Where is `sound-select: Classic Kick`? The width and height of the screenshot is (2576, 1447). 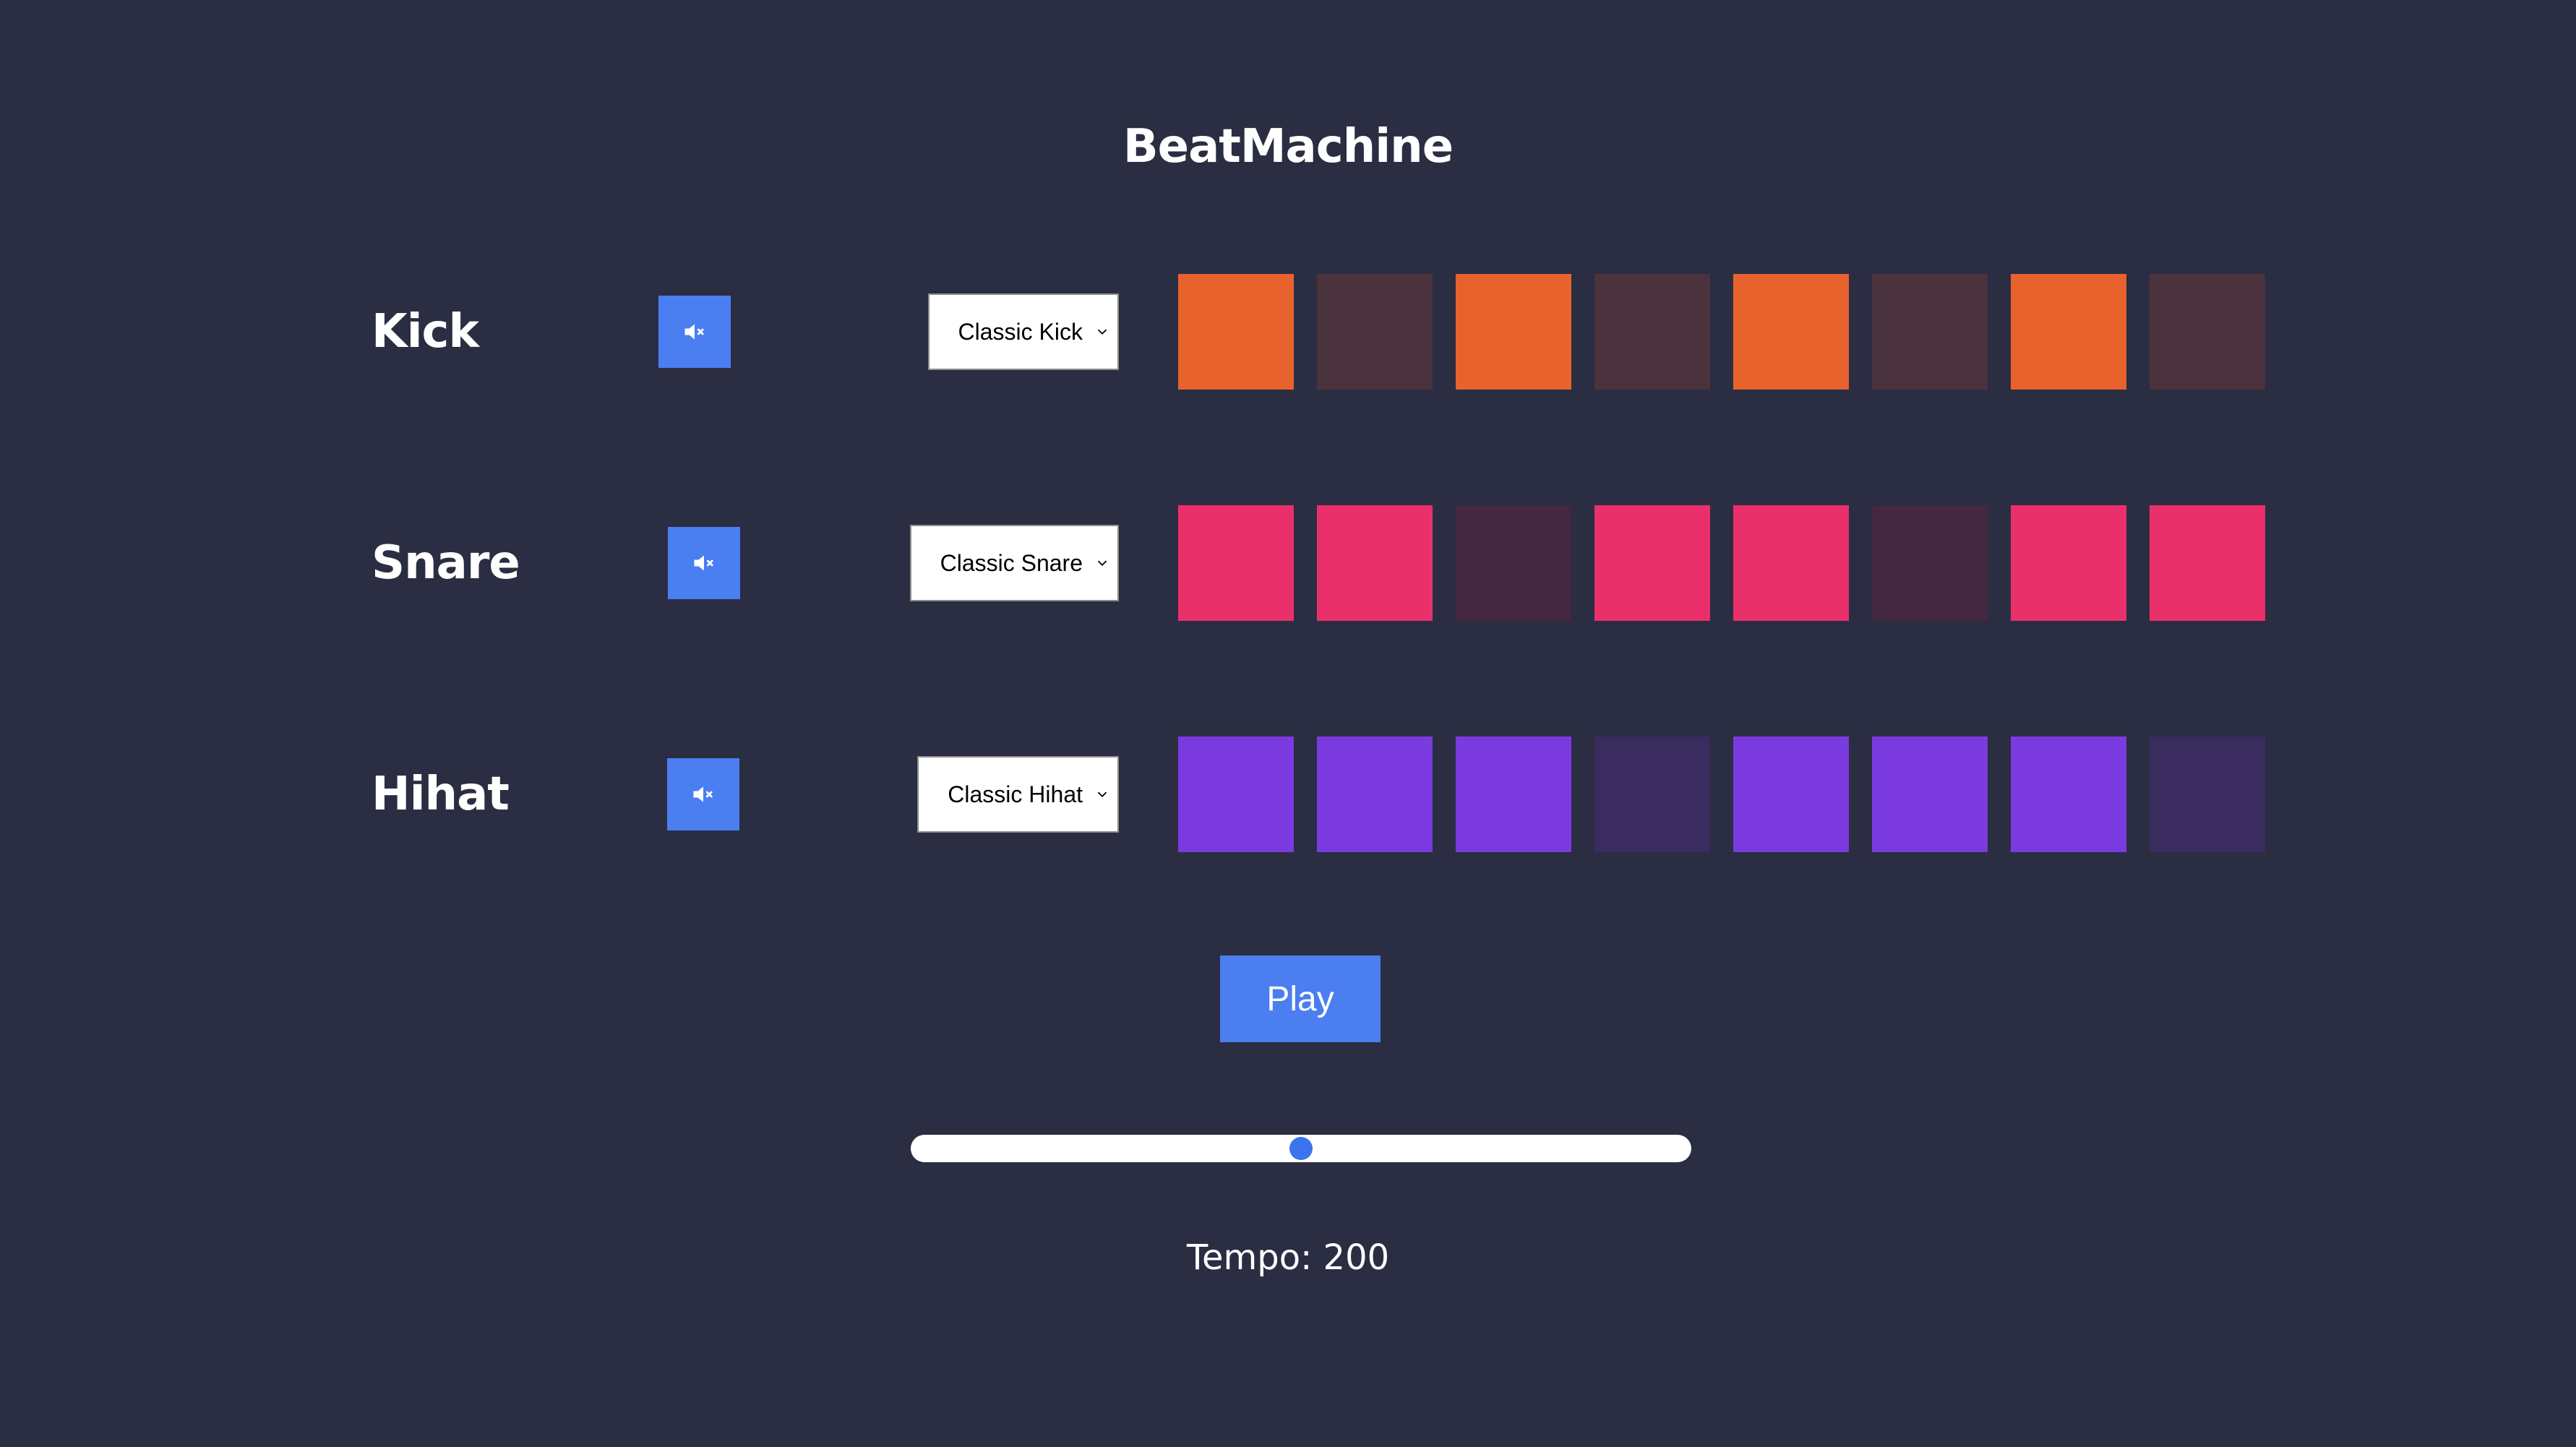
sound-select: Classic Kick is located at coordinates (1023, 331).